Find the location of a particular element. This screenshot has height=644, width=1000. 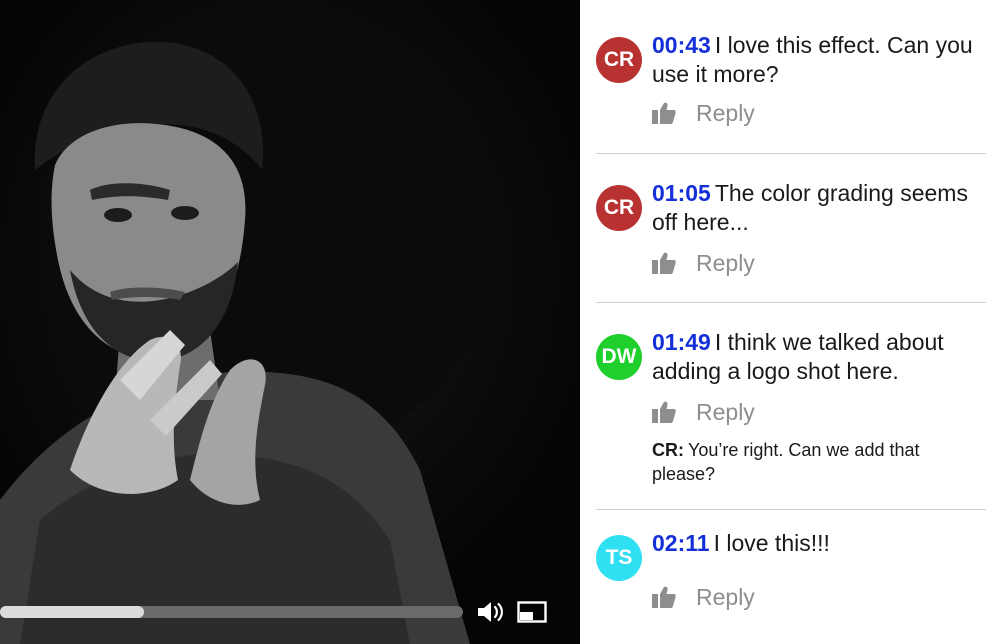

comment-timestamp-link: 01:49 is located at coordinates (681, 342).